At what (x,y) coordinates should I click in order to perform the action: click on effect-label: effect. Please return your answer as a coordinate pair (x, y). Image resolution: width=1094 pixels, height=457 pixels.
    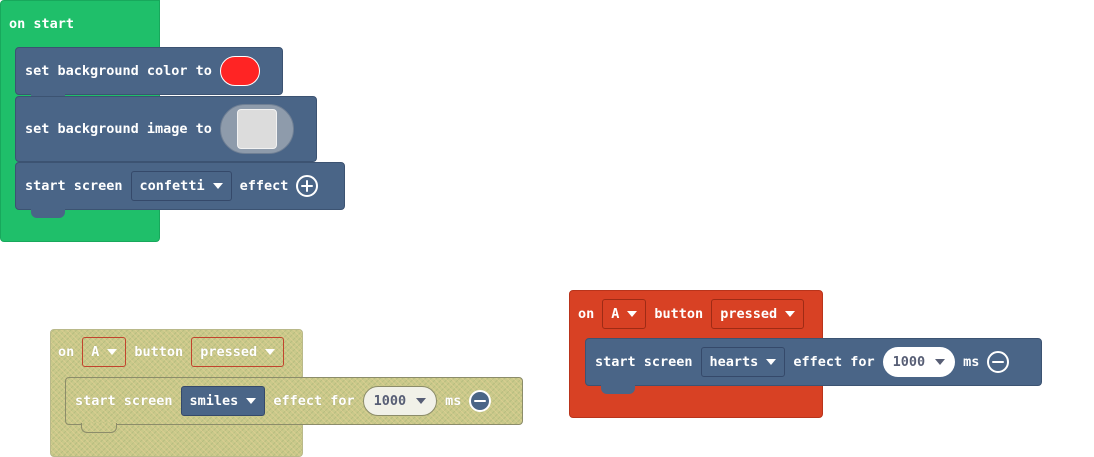
    Looking at the image, I should click on (264, 186).